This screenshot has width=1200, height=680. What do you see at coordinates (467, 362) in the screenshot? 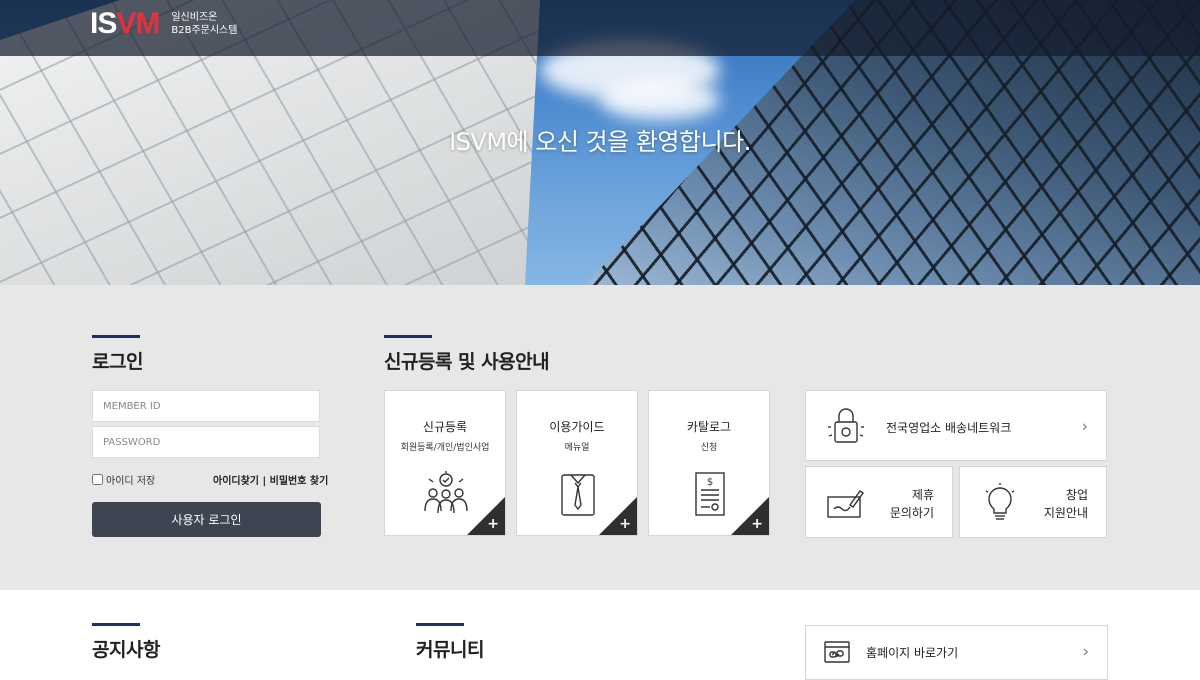
I see `guide-title: 신규등록 및 사용안내` at bounding box center [467, 362].